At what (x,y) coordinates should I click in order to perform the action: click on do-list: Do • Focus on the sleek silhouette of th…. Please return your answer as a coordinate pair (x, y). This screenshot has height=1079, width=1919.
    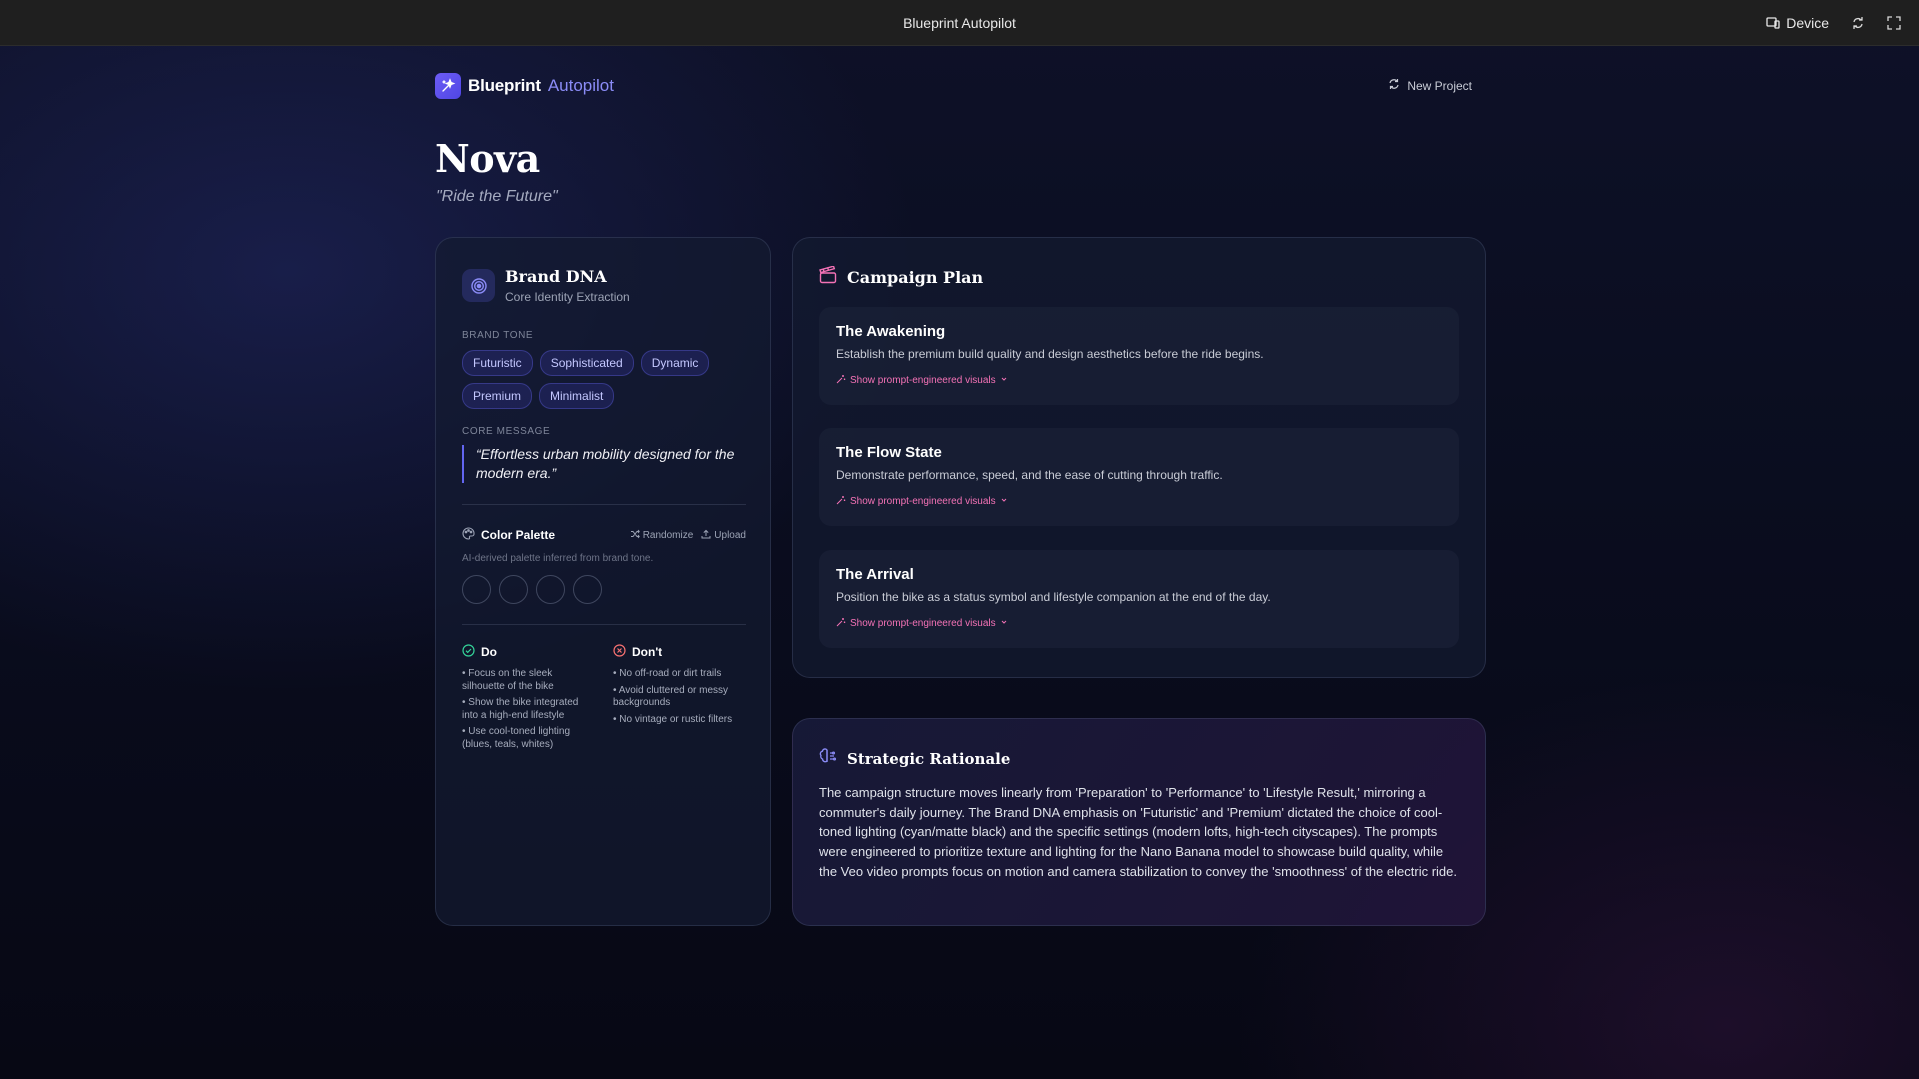
    Looking at the image, I should click on (527, 699).